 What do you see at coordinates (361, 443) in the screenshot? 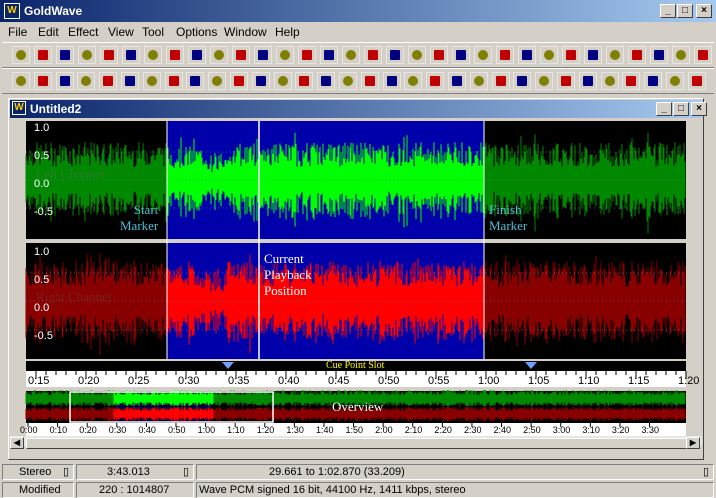
I see `scroll-thumb` at bounding box center [361, 443].